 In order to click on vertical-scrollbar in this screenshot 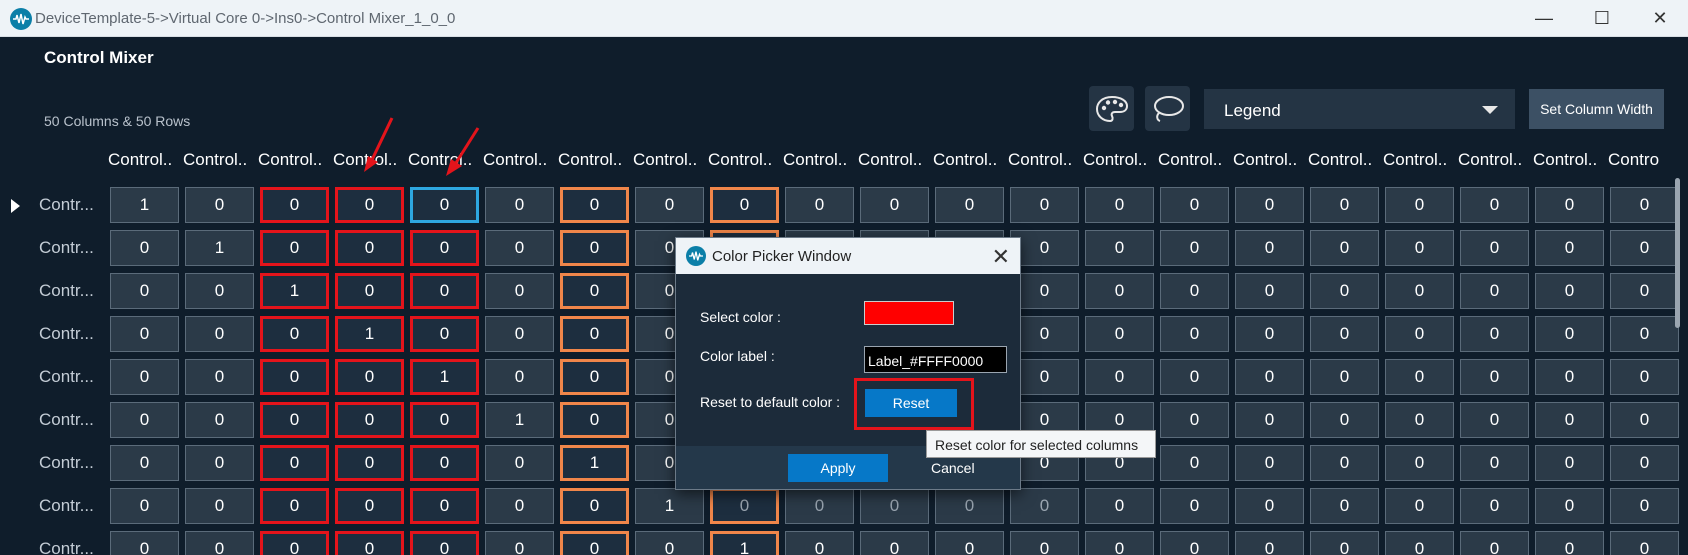, I will do `click(1677, 253)`.